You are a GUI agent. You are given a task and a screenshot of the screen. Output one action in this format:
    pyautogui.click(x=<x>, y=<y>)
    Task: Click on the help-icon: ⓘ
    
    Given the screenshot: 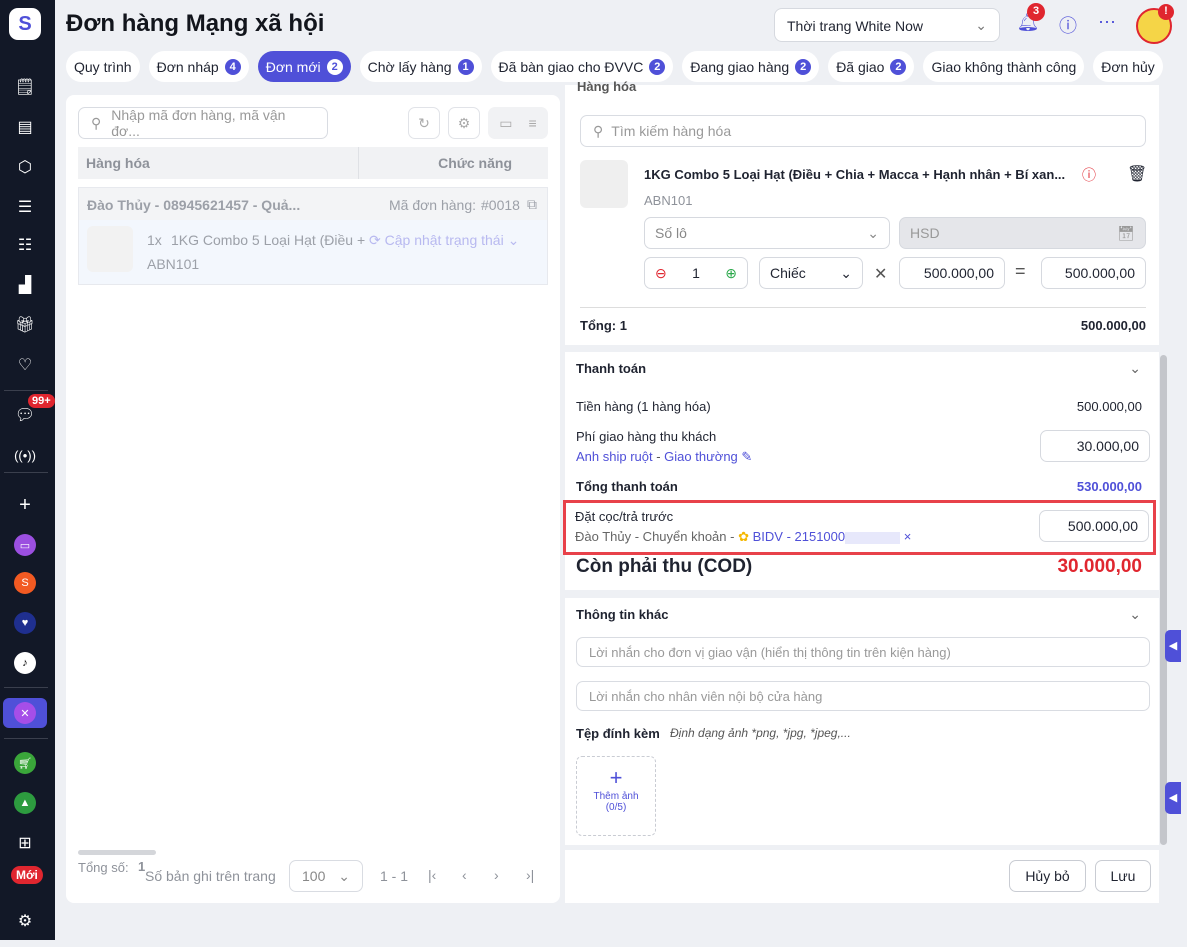 What is the action you would take?
    pyautogui.click(x=1068, y=24)
    